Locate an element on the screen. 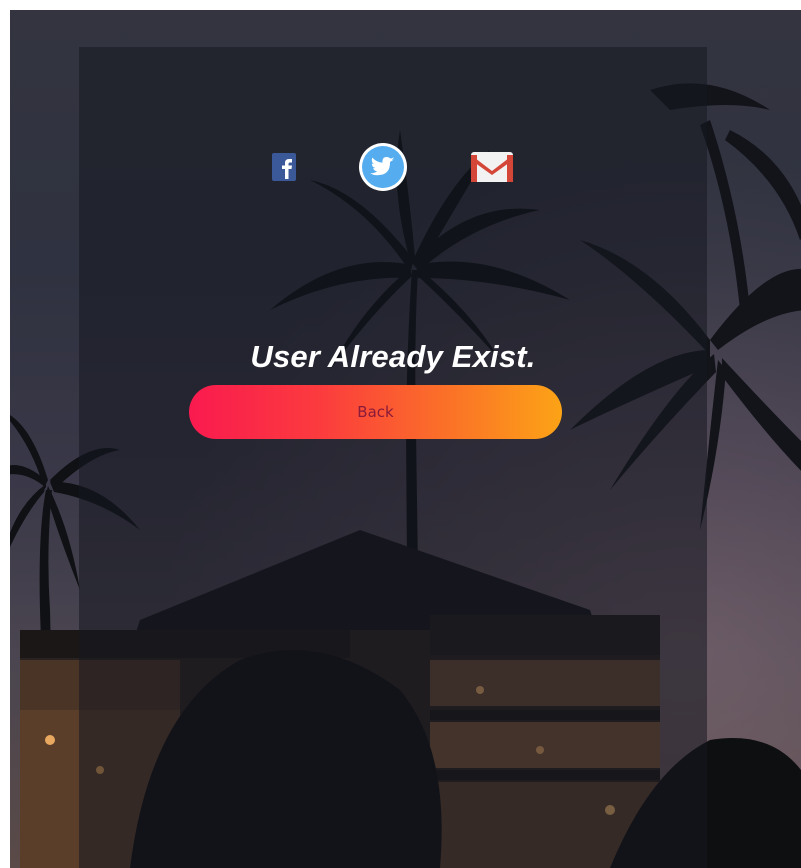 This screenshot has width=801, height=868. facebook-link is located at coordinates (284, 167).